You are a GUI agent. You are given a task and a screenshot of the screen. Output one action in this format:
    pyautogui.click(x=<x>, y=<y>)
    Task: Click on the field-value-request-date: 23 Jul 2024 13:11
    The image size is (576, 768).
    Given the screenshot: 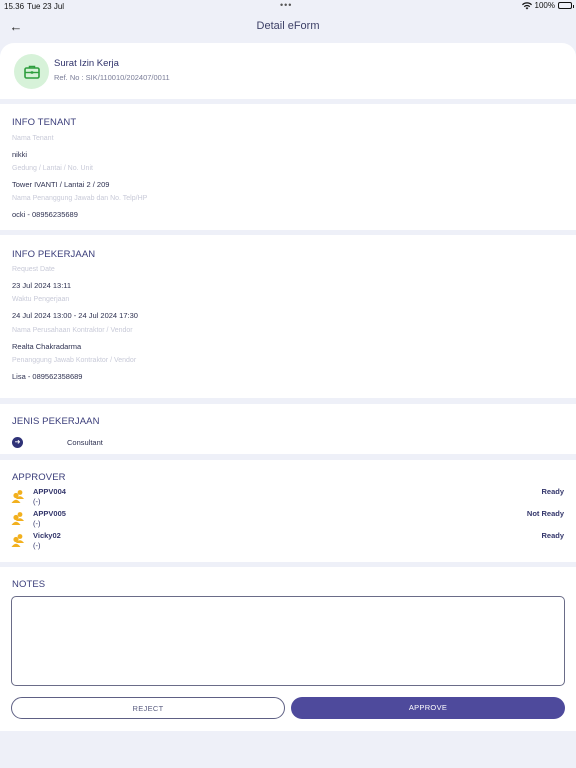 What is the action you would take?
    pyautogui.click(x=42, y=285)
    